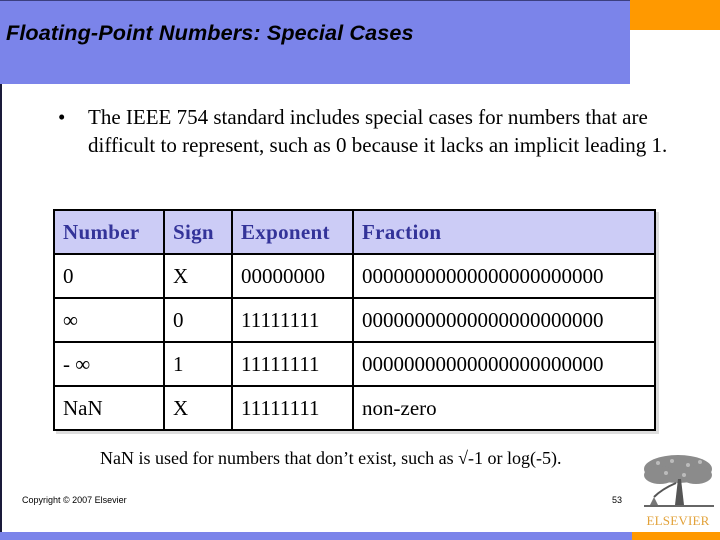 The width and height of the screenshot is (720, 540). Describe the element at coordinates (109, 320) in the screenshot. I see `cell-number: ∞` at that location.